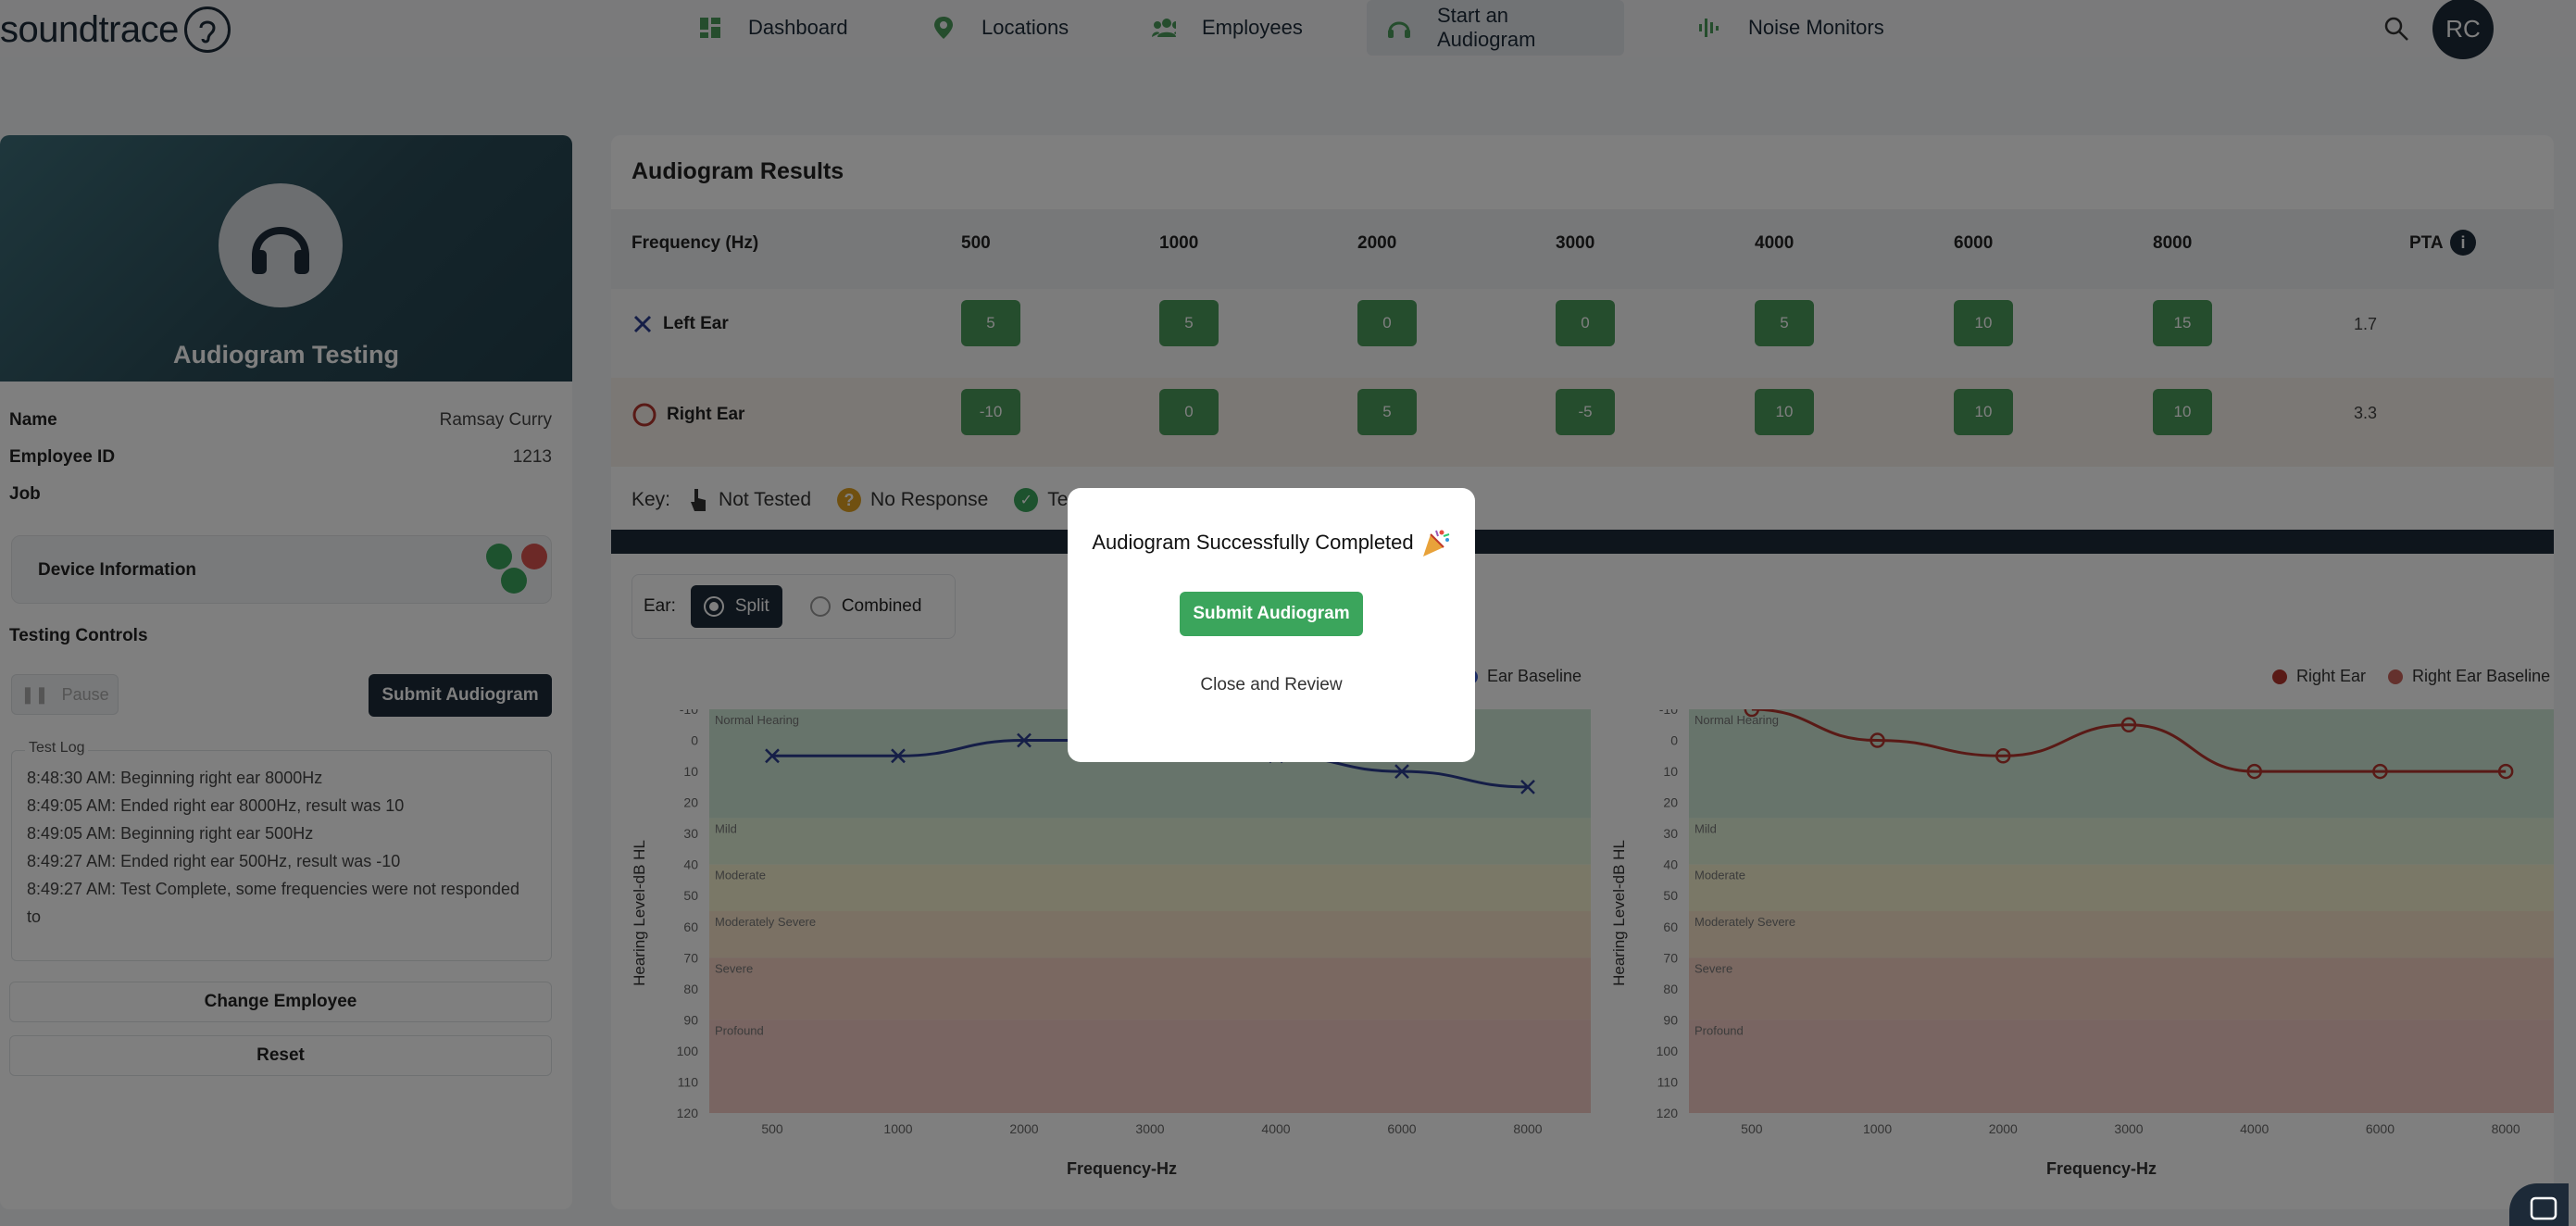  Describe the element at coordinates (2543, 1208) in the screenshot. I see `chat-icon` at that location.